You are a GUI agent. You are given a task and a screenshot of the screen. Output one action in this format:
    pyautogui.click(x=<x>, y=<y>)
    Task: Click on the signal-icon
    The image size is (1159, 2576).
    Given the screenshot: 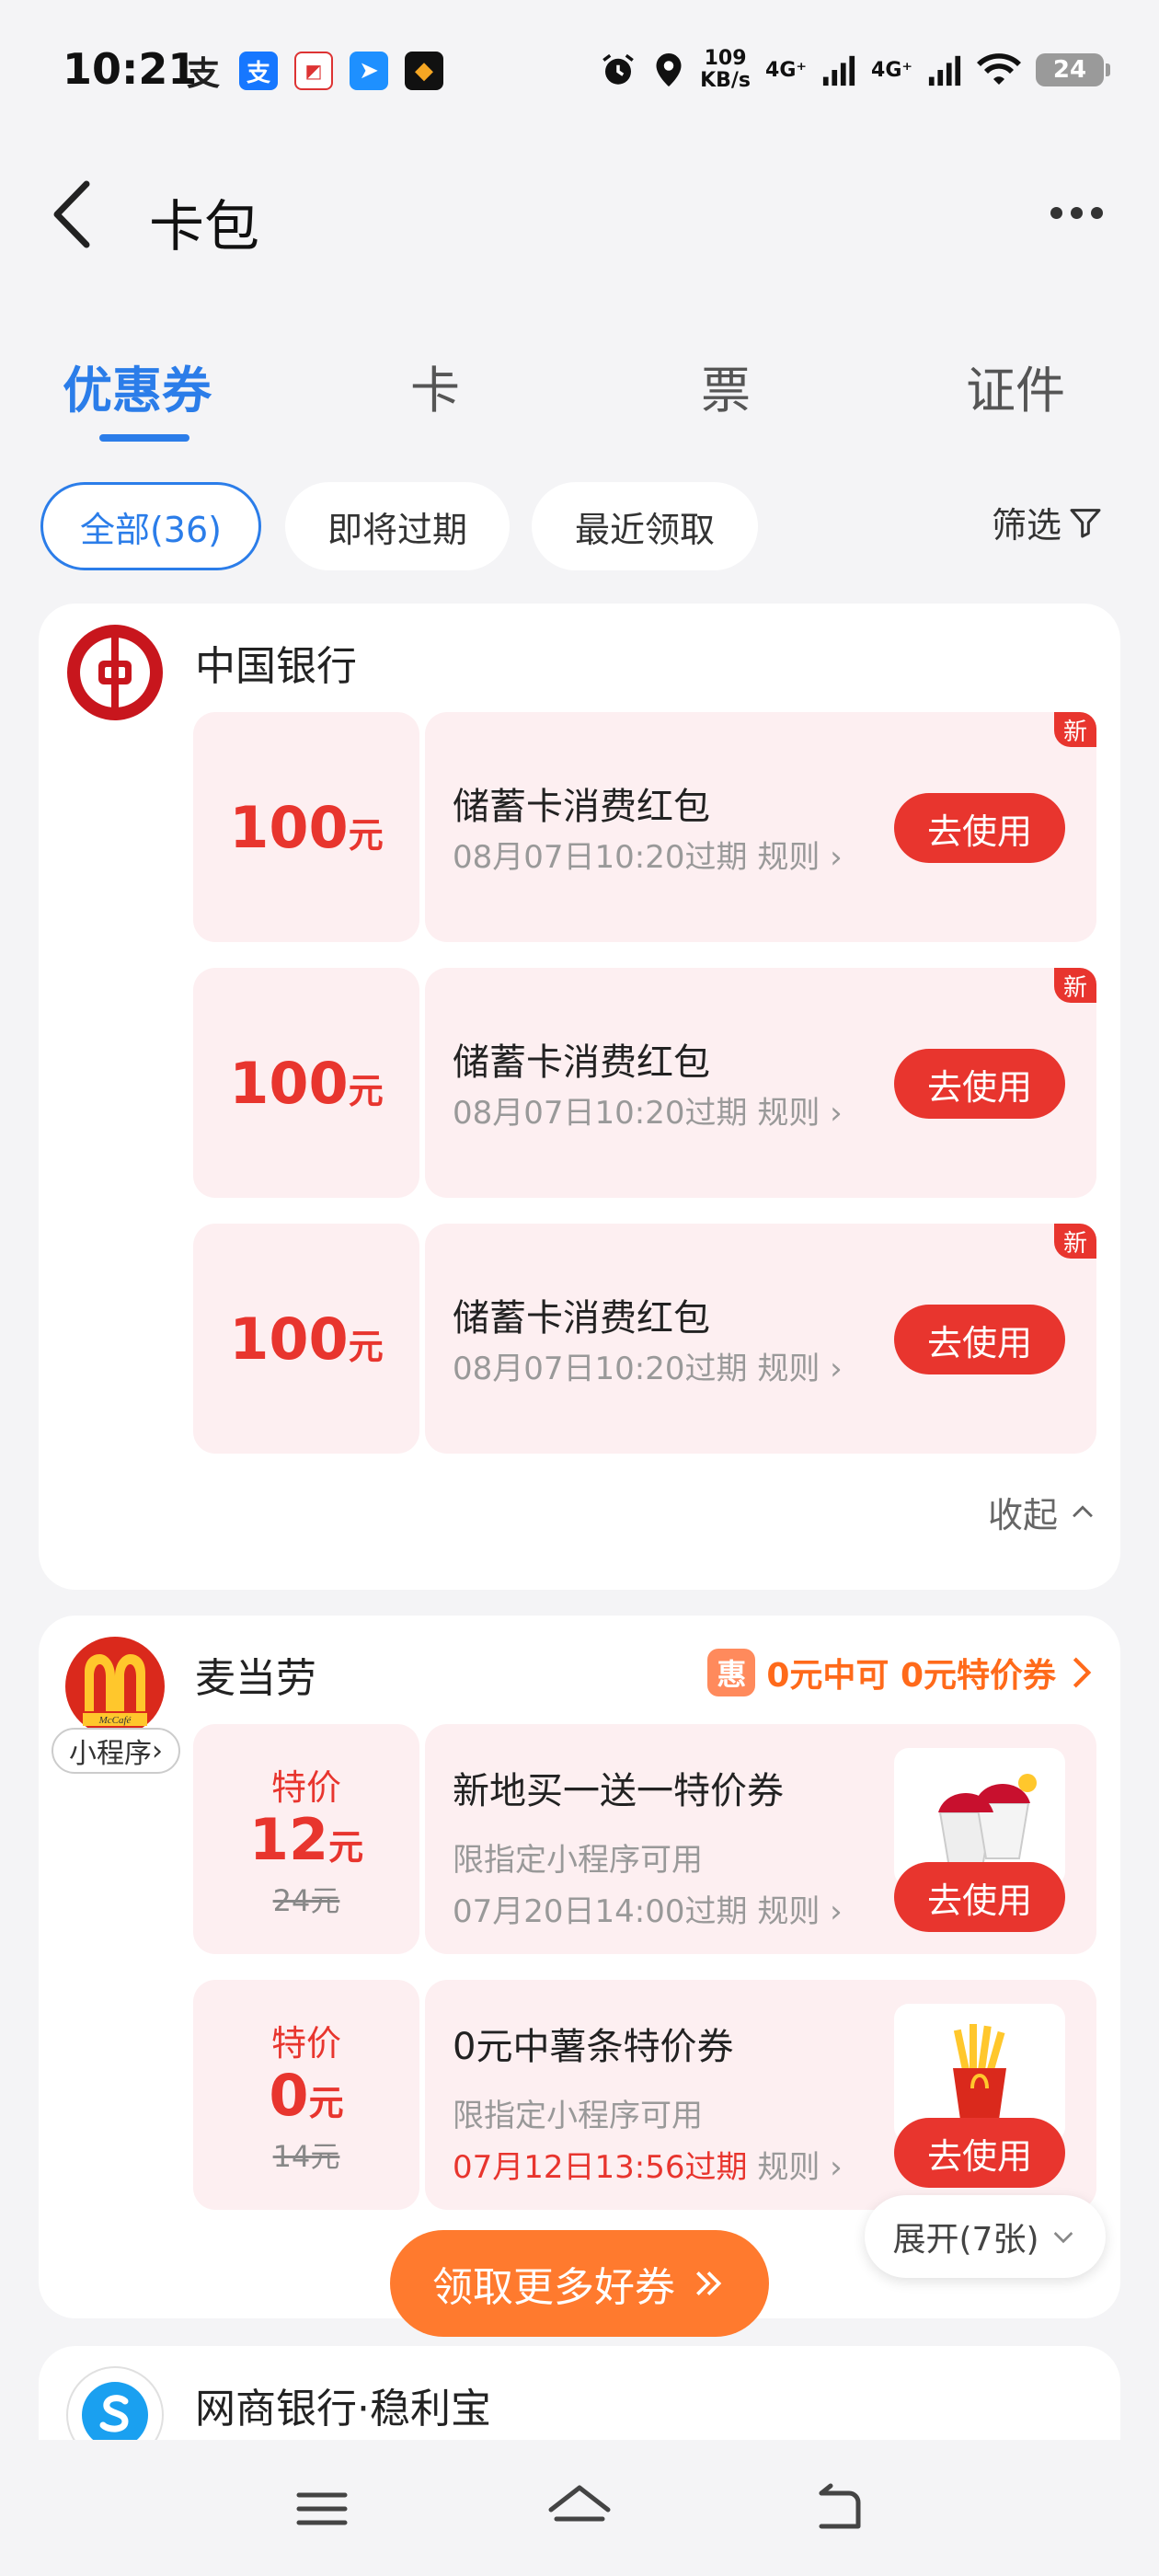 What is the action you would take?
    pyautogui.click(x=838, y=70)
    